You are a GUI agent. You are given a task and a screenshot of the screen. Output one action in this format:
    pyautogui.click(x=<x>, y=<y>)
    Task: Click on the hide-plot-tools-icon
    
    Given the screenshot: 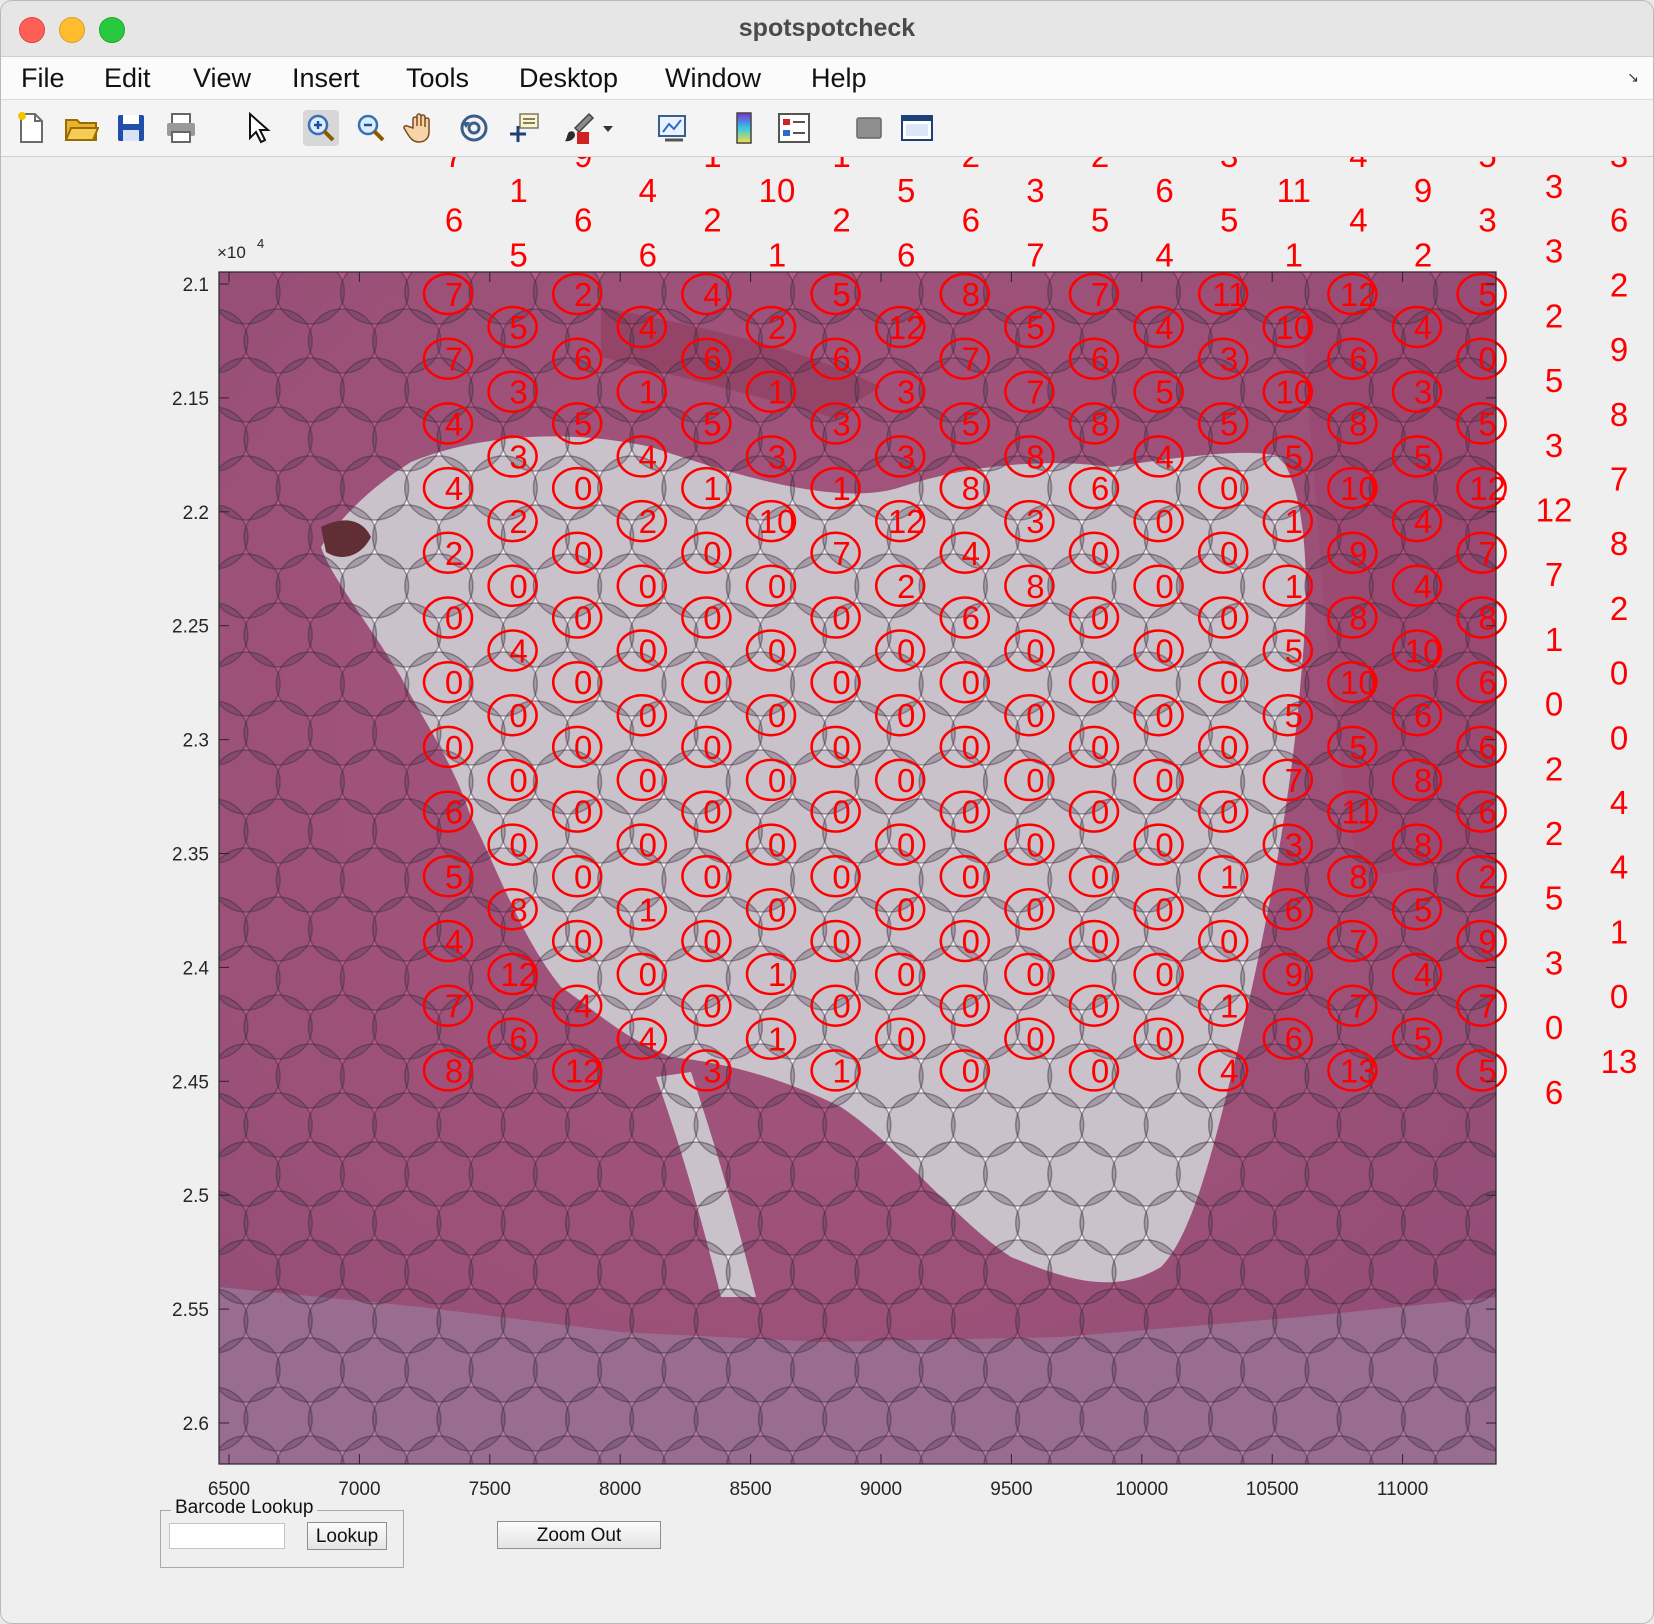 What is the action you would take?
    pyautogui.click(x=869, y=128)
    